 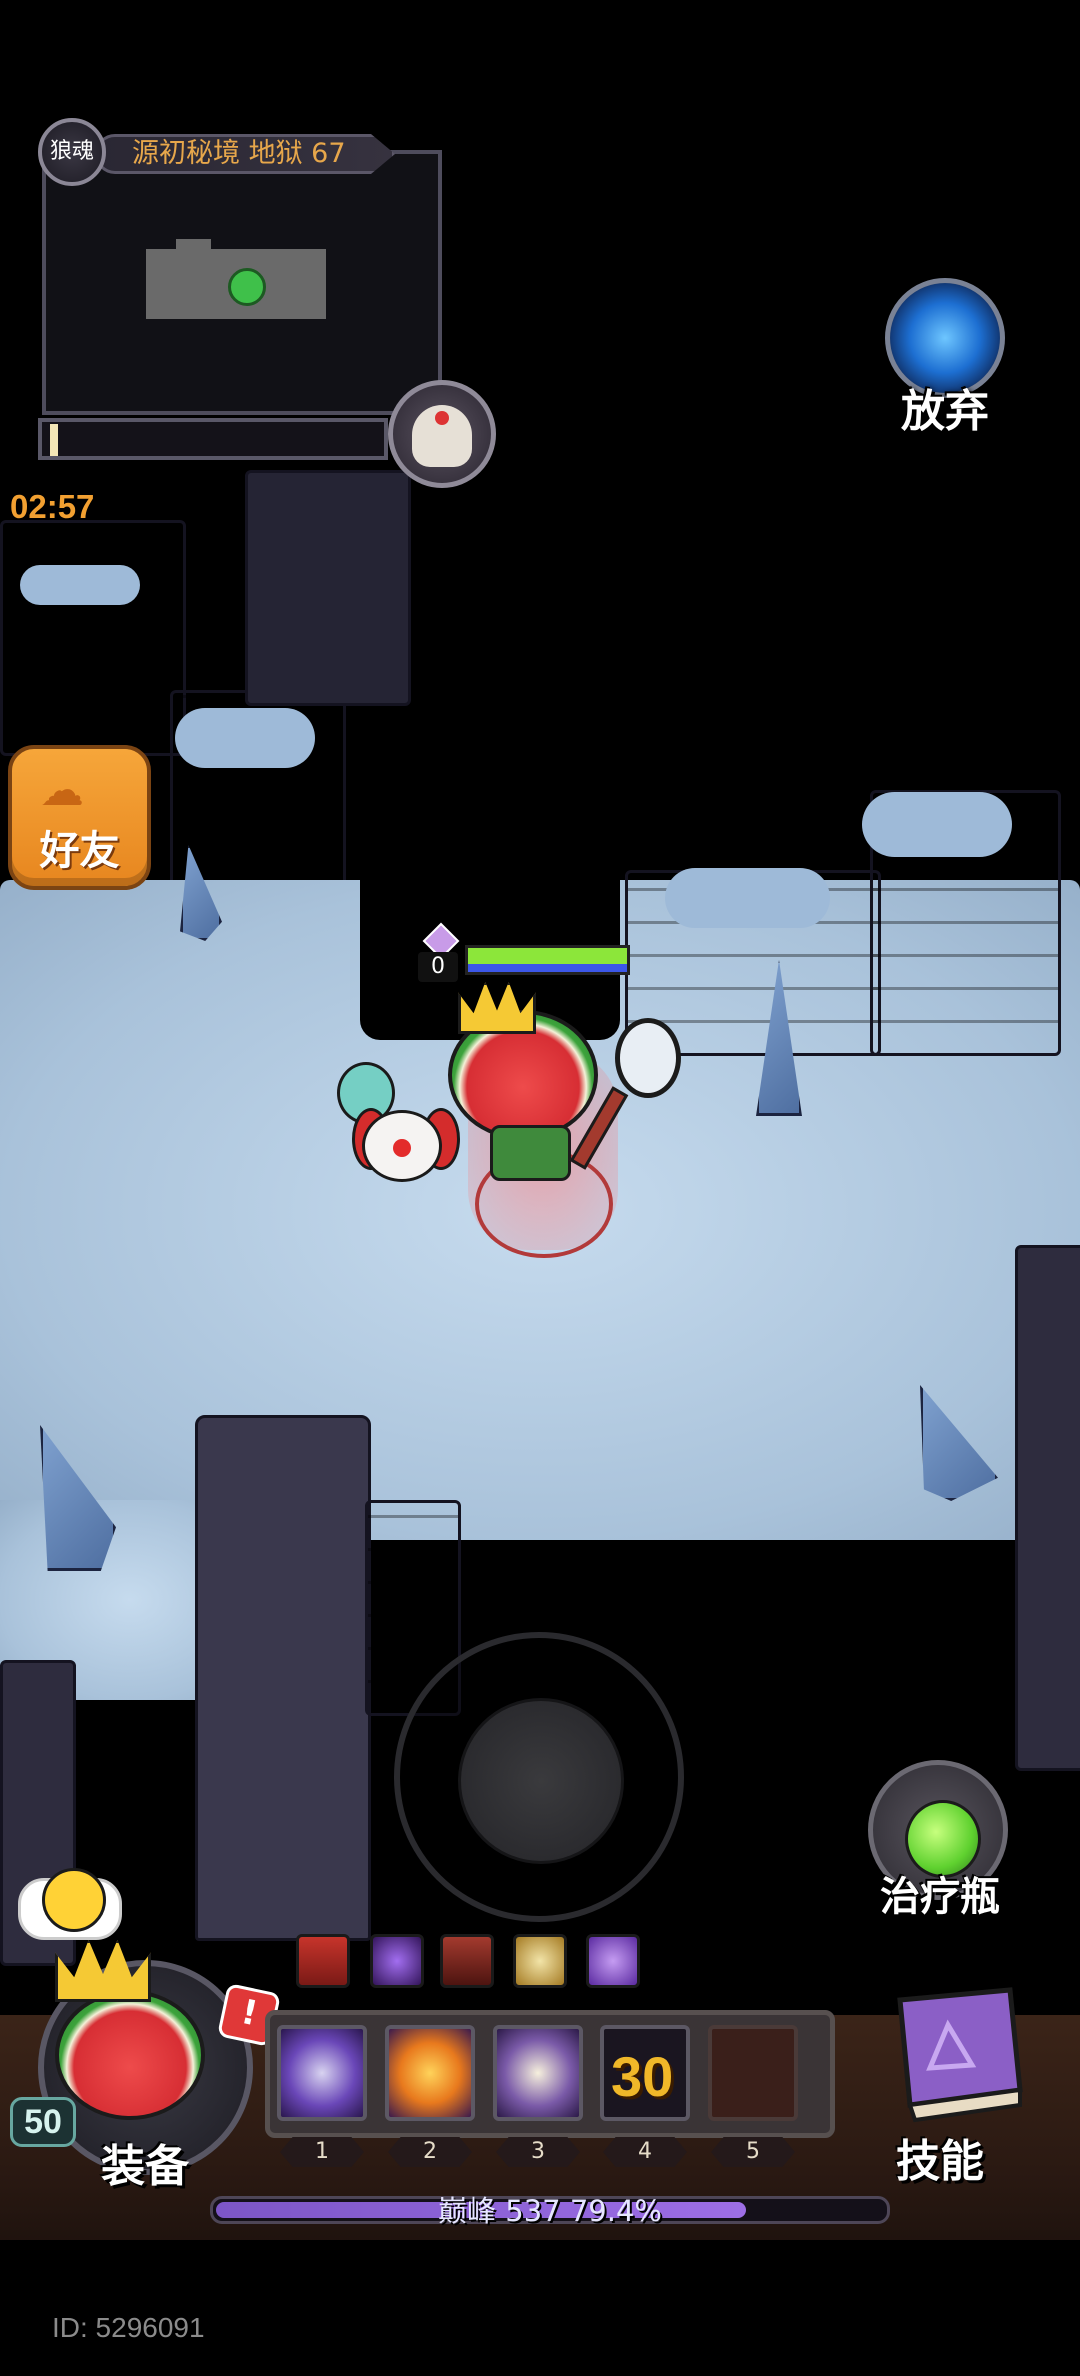 I want to click on stage-progress-fill, so click(x=54, y=440).